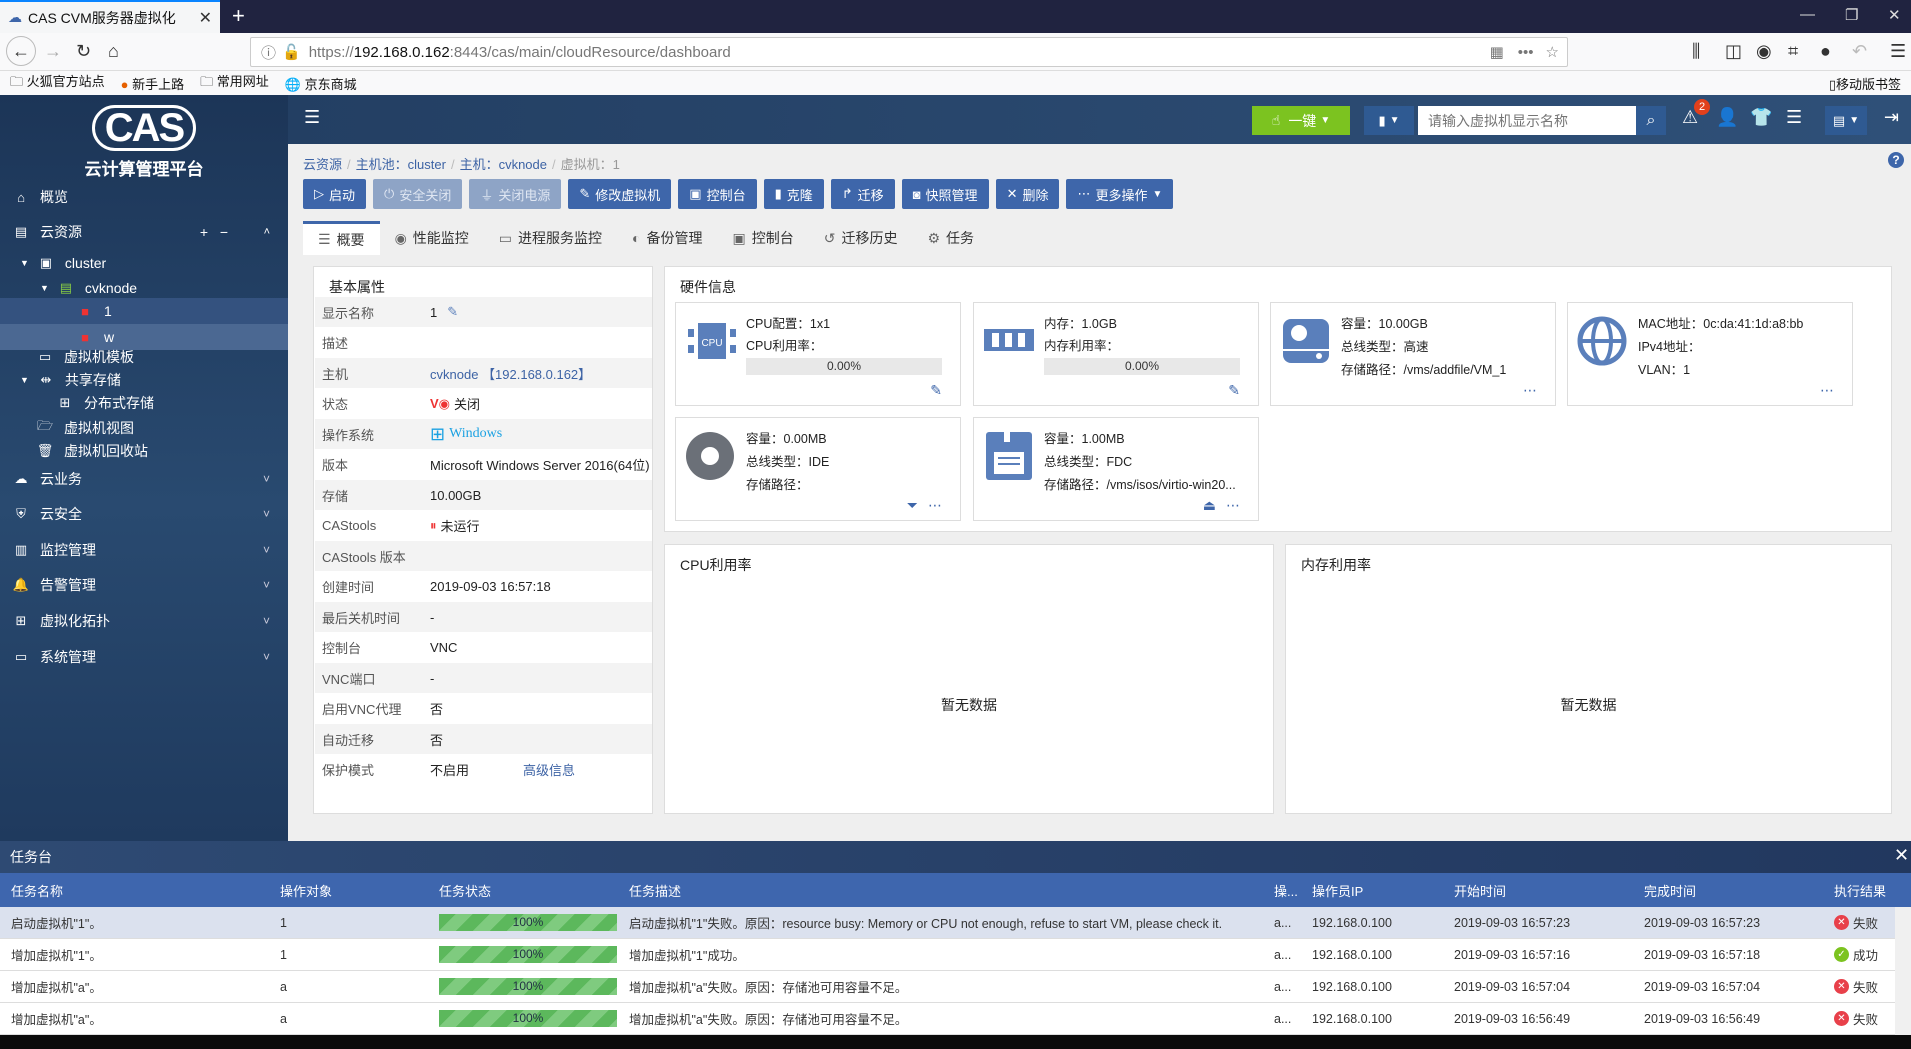  Describe the element at coordinates (110, 16) in the screenshot. I see `browser-tab: ☁ CAS CVM服务器虚拟化 ✕` at that location.